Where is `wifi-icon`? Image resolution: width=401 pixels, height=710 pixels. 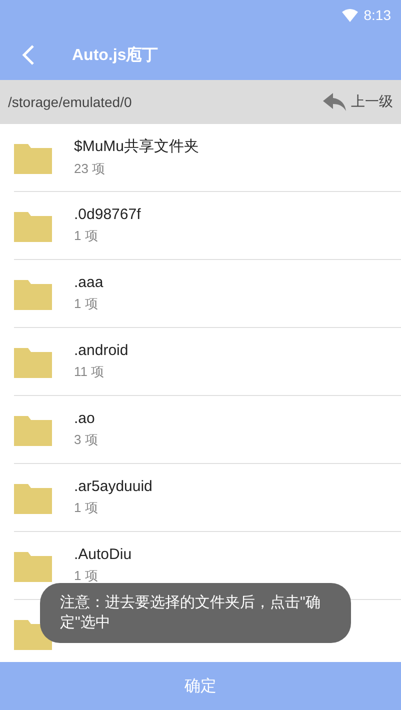
wifi-icon is located at coordinates (350, 15).